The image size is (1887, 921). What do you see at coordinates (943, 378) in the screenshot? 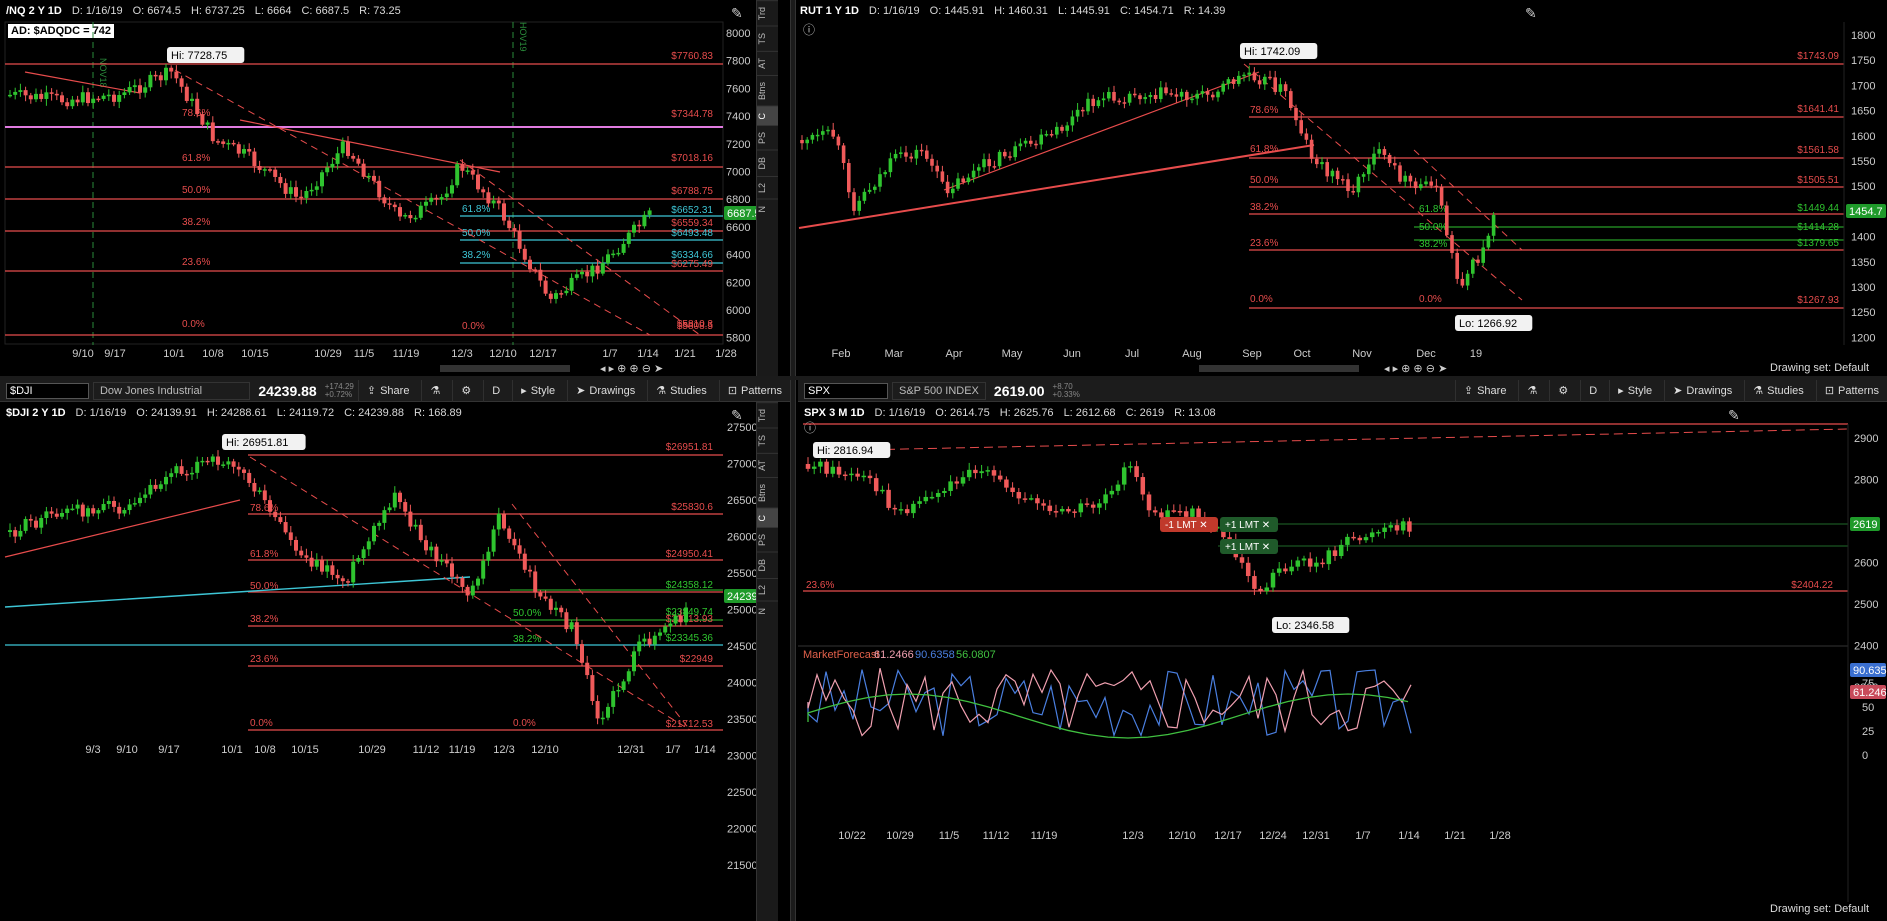
I see `horizontal-splitter` at bounding box center [943, 378].